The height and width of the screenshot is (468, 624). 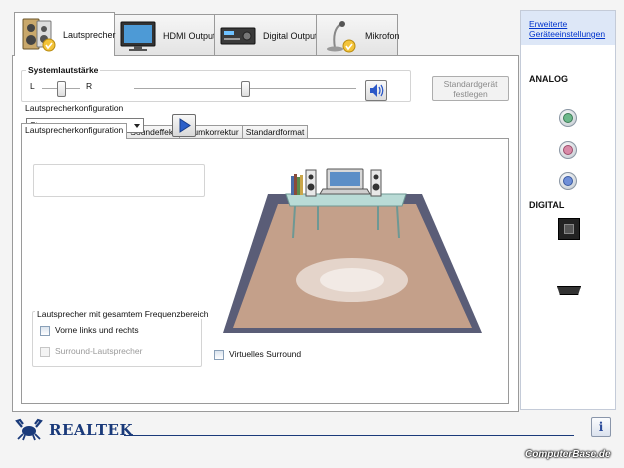 What do you see at coordinates (189, 35) in the screenshot?
I see `tab-hdmi-output-label: HDMI Output` at bounding box center [189, 35].